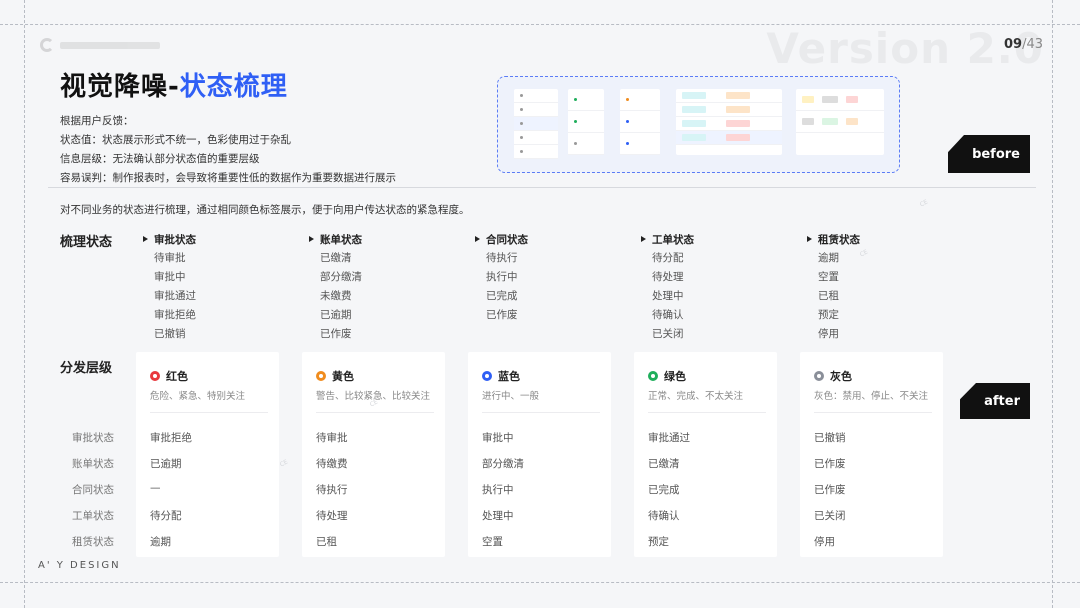  Describe the element at coordinates (332, 464) in the screenshot. I see `color-card-item: 待缴费` at that location.